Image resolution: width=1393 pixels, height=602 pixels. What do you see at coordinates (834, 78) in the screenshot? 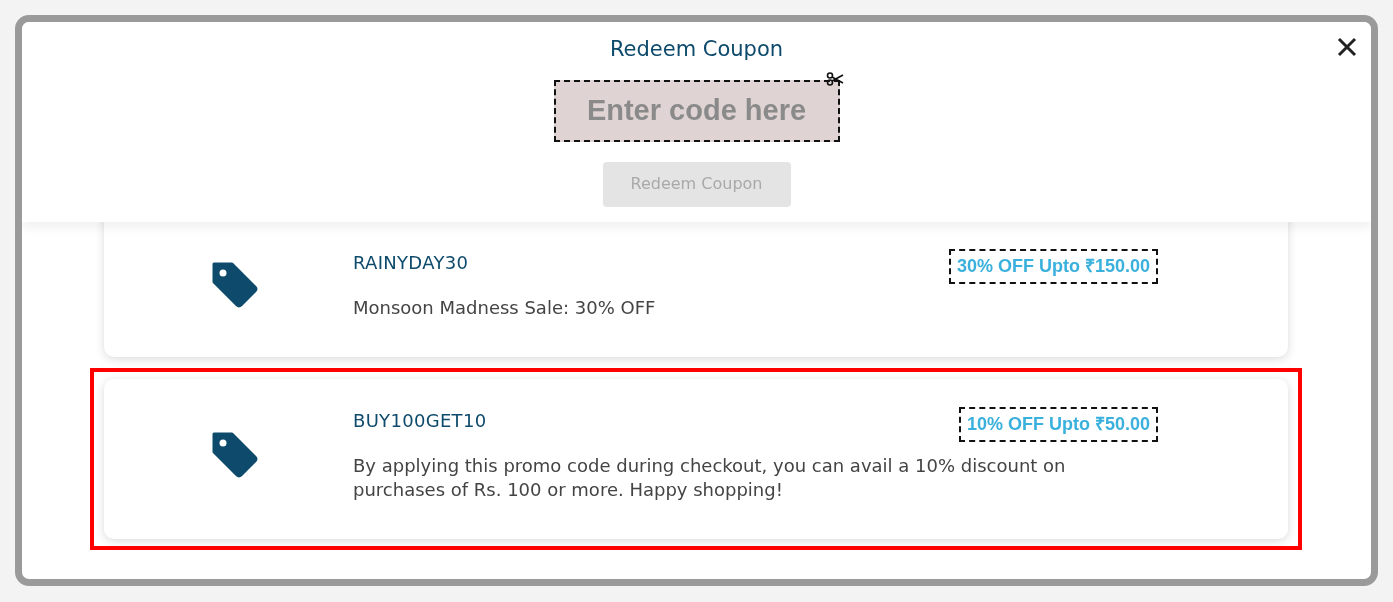
I see `scissors-icon` at bounding box center [834, 78].